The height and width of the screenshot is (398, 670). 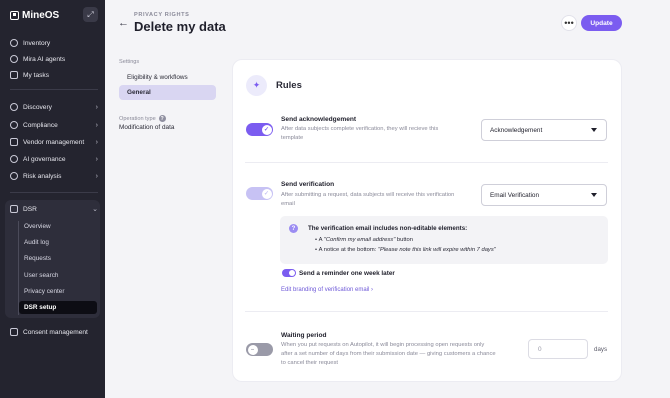 What do you see at coordinates (147, 127) in the screenshot?
I see `operation-type-value: Modification of data` at bounding box center [147, 127].